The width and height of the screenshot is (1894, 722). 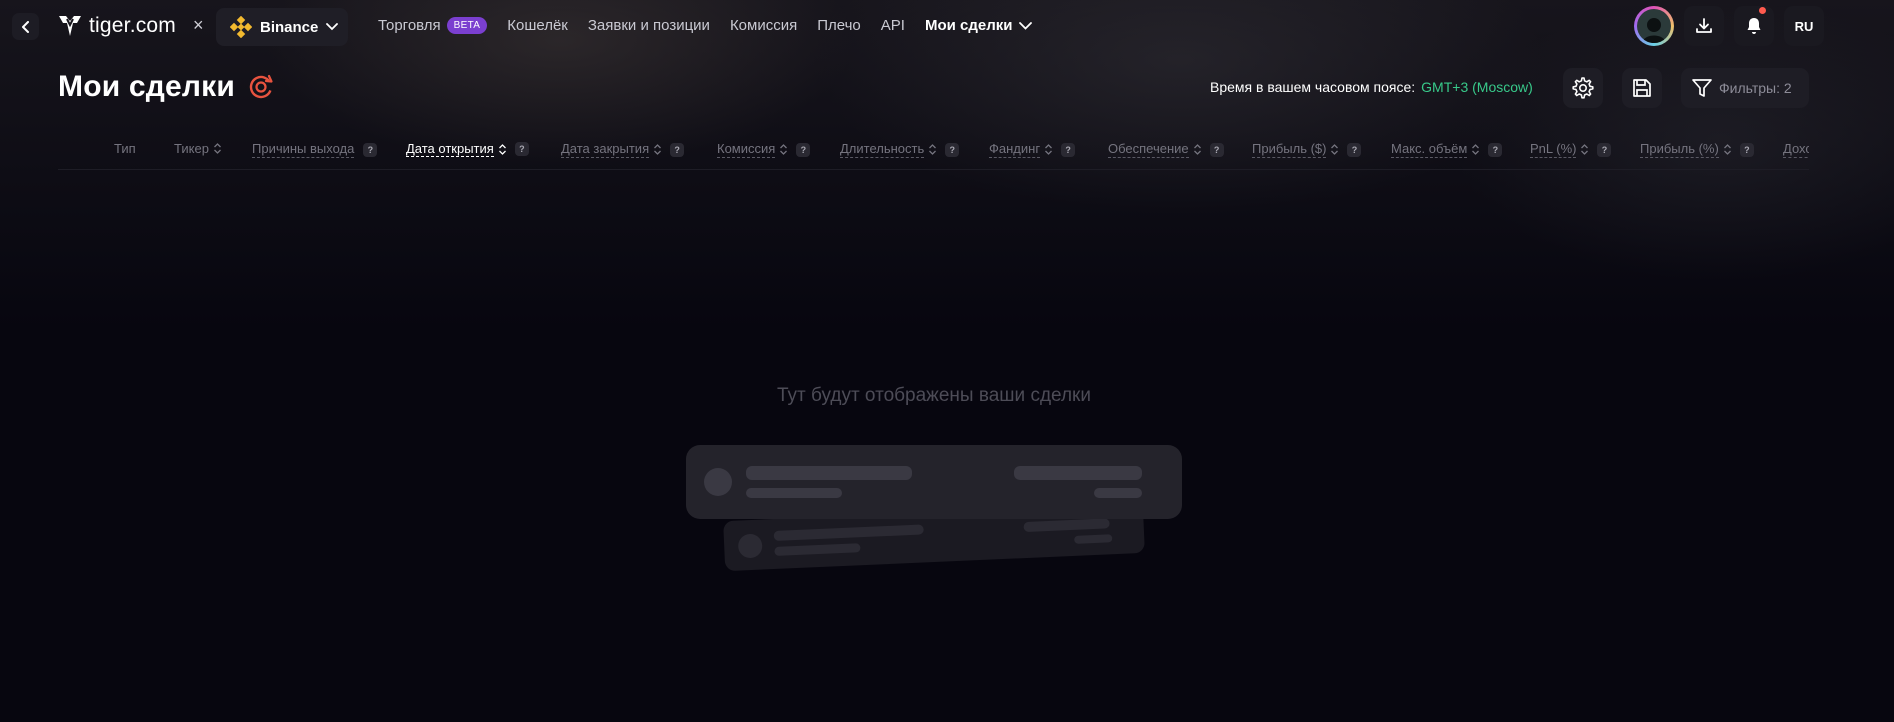 I want to click on column-funding: Фандинг ?, so click(x=1032, y=149).